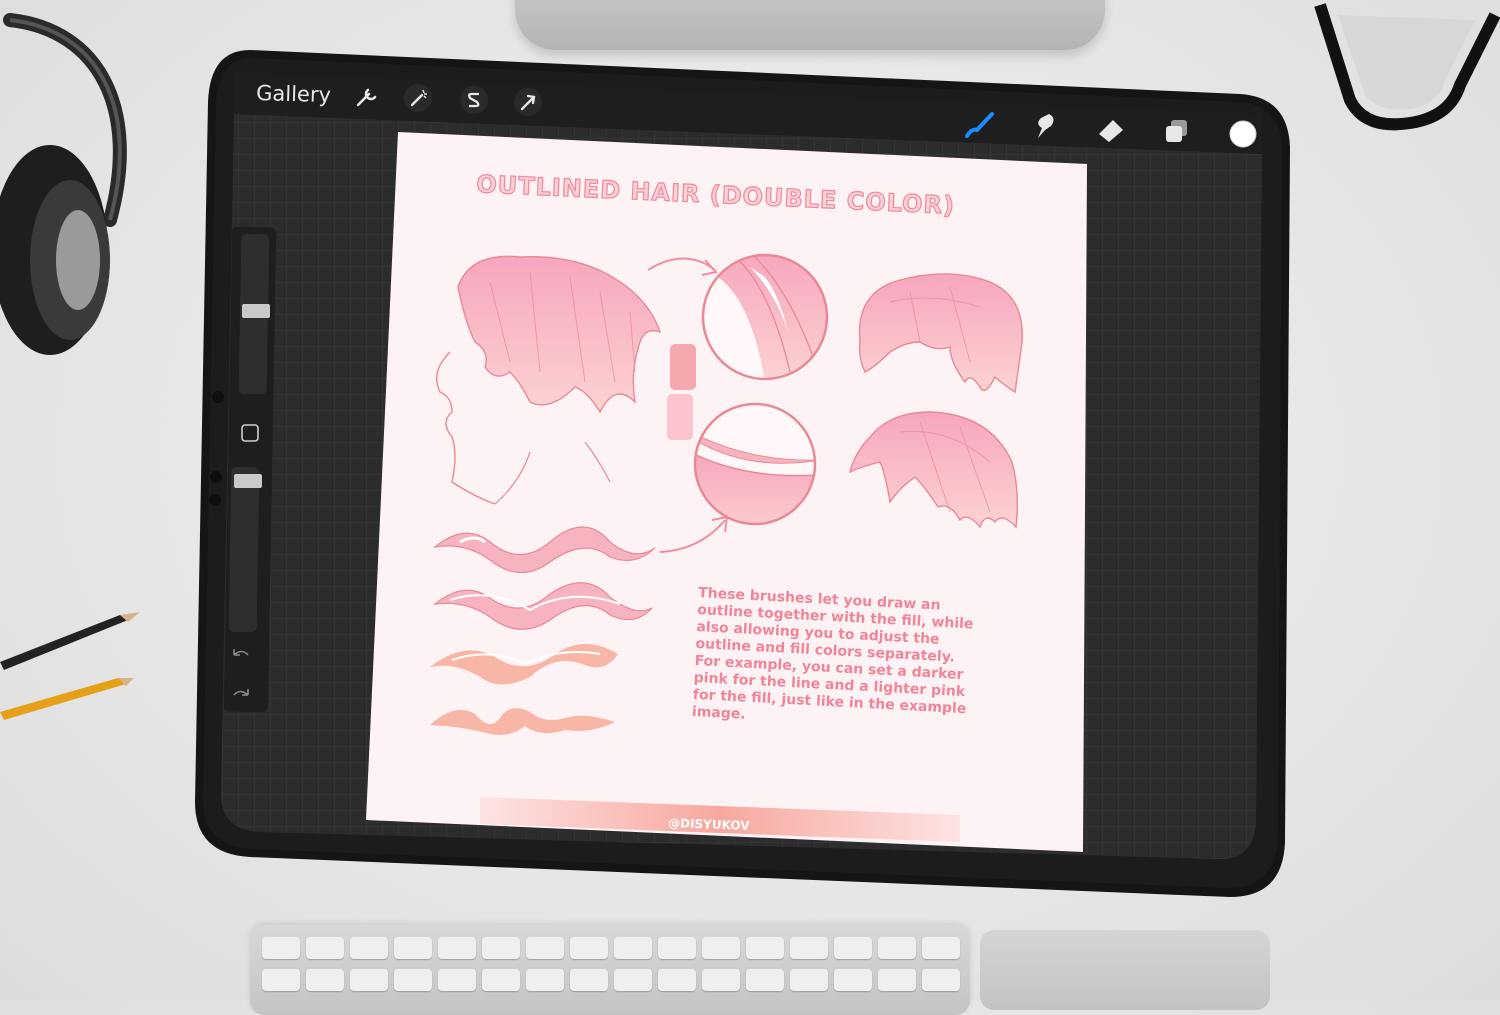 The image size is (1500, 1015). Describe the element at coordinates (1243, 134) in the screenshot. I see `color-swatch-icon` at that location.